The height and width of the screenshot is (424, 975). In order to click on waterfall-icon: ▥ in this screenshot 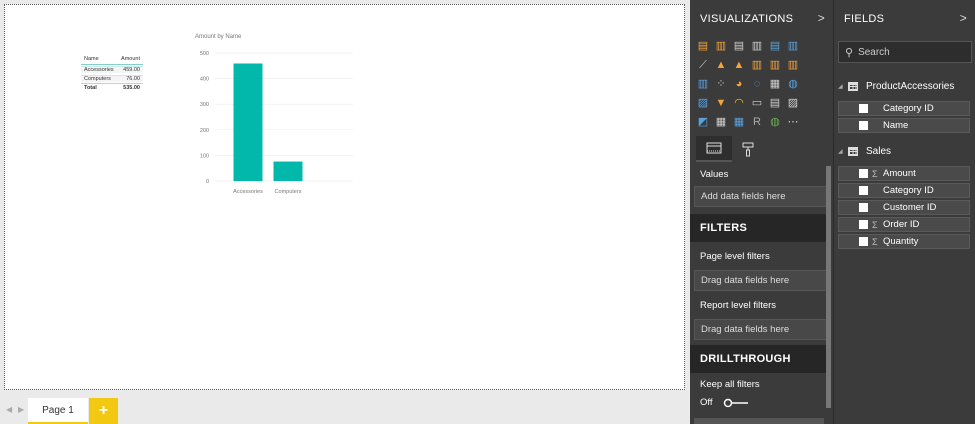, I will do `click(703, 84)`.